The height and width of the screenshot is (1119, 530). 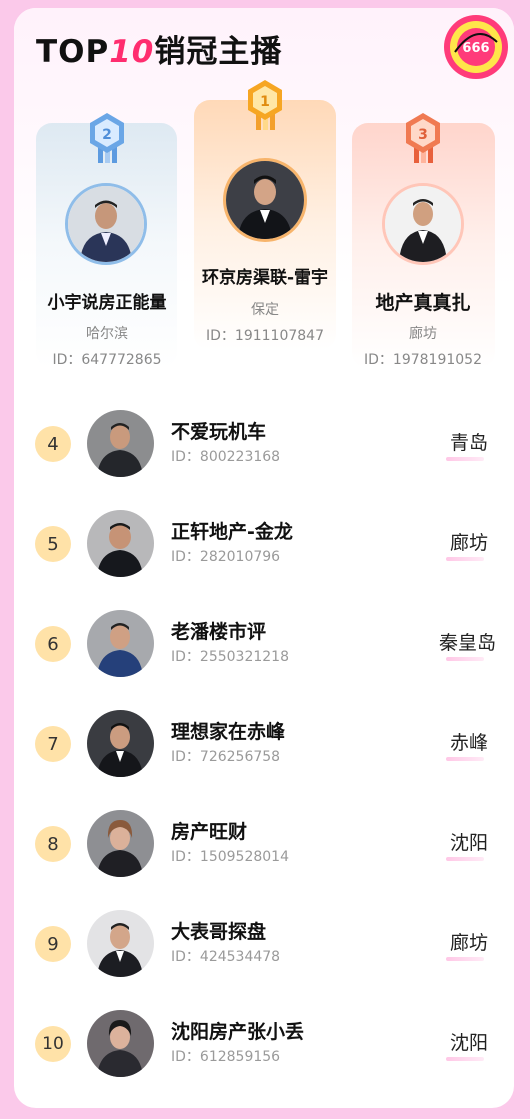 I want to click on medal-2-number: 2, so click(x=107, y=135).